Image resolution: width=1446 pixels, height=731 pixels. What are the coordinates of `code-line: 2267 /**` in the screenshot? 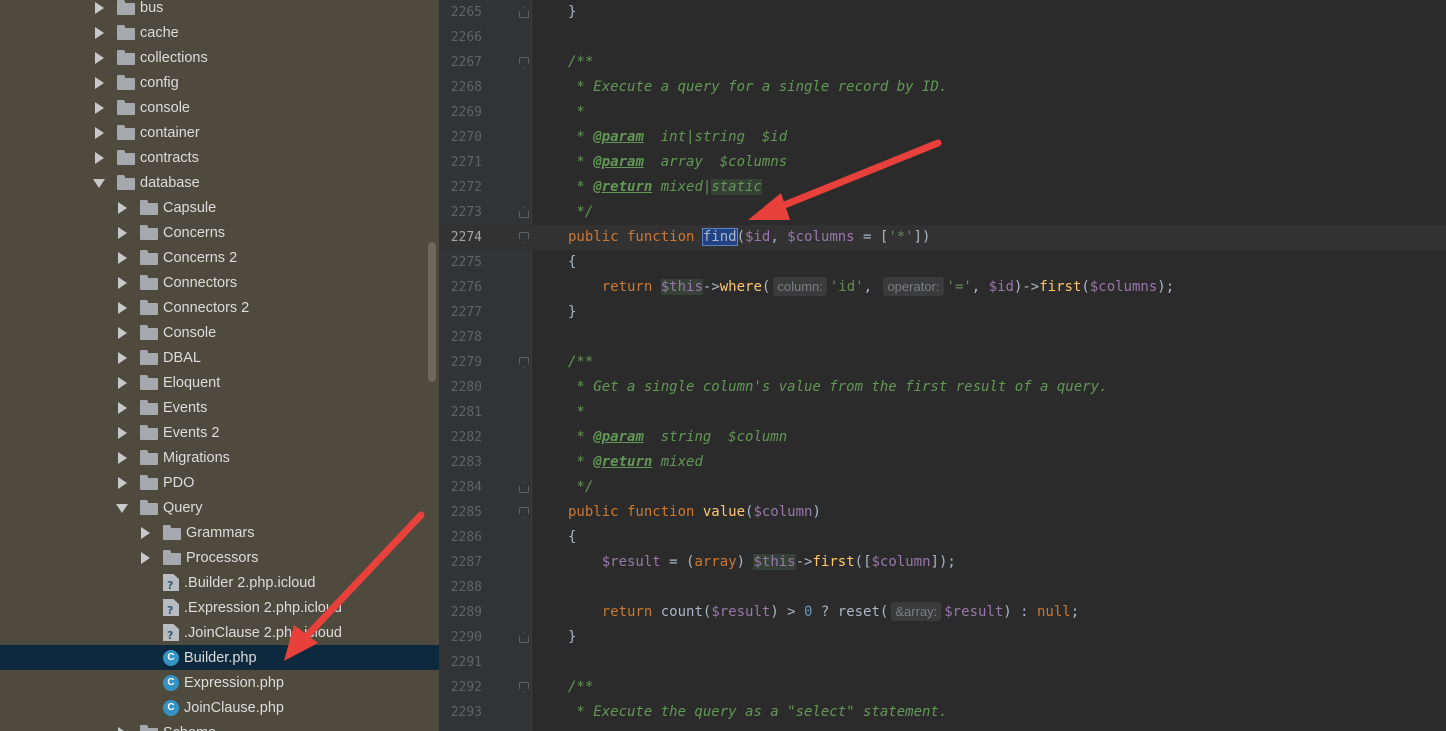 It's located at (942, 62).